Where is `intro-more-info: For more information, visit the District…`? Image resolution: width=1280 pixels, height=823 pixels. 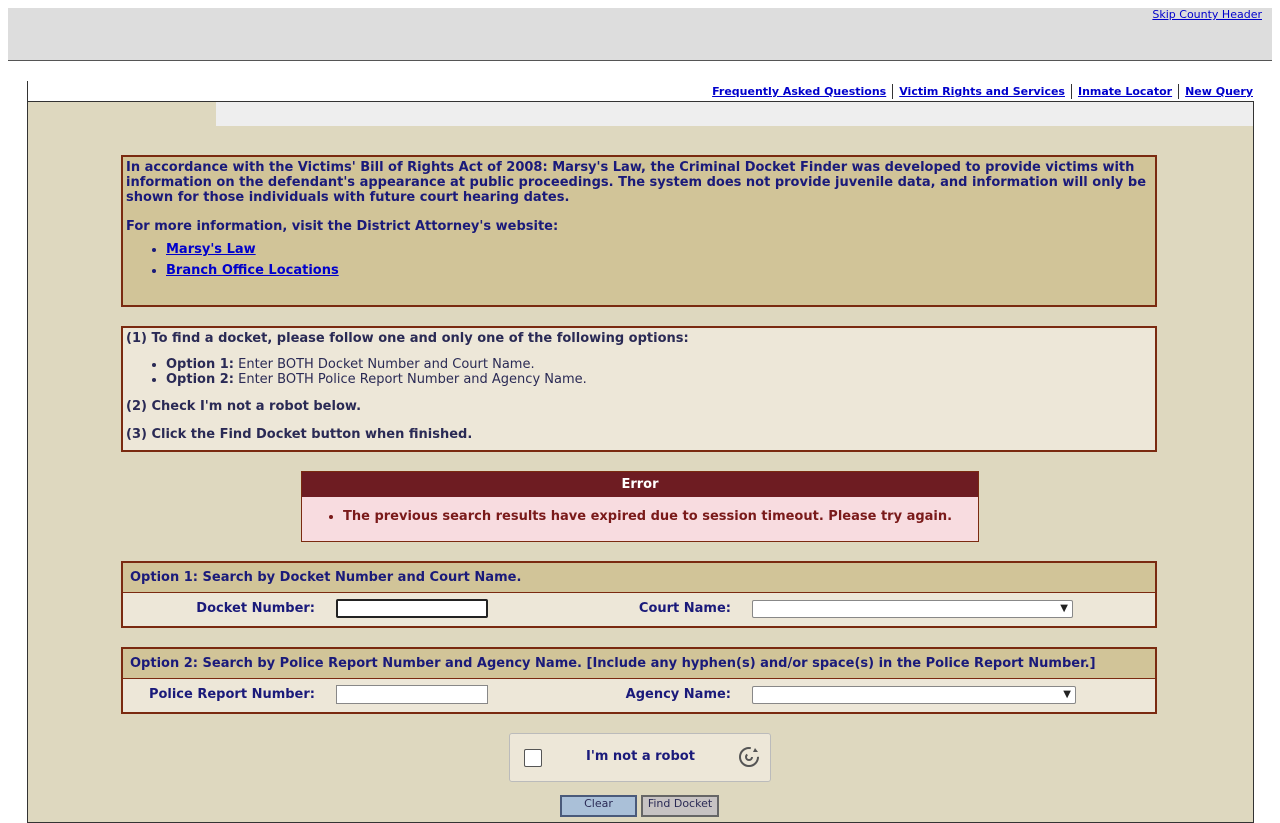
intro-more-info: For more information, visit the District… is located at coordinates (342, 226).